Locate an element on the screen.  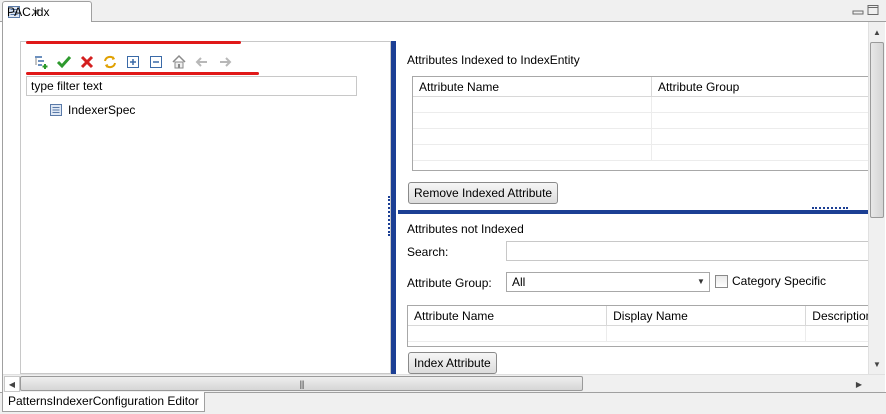
vertical-scrollbar: ▲ ▼ is located at coordinates (876, 198).